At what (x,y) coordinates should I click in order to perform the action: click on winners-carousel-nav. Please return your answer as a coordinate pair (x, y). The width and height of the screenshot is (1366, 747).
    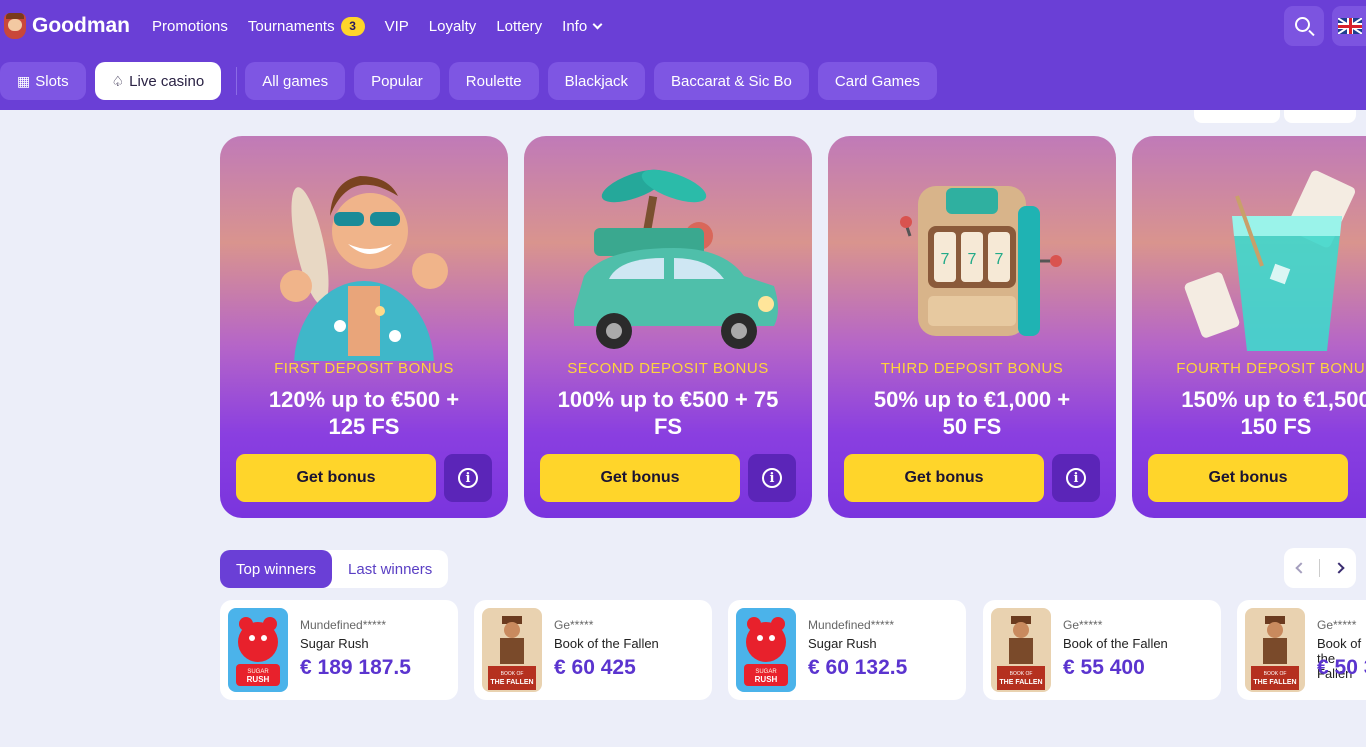
    Looking at the image, I should click on (1320, 568).